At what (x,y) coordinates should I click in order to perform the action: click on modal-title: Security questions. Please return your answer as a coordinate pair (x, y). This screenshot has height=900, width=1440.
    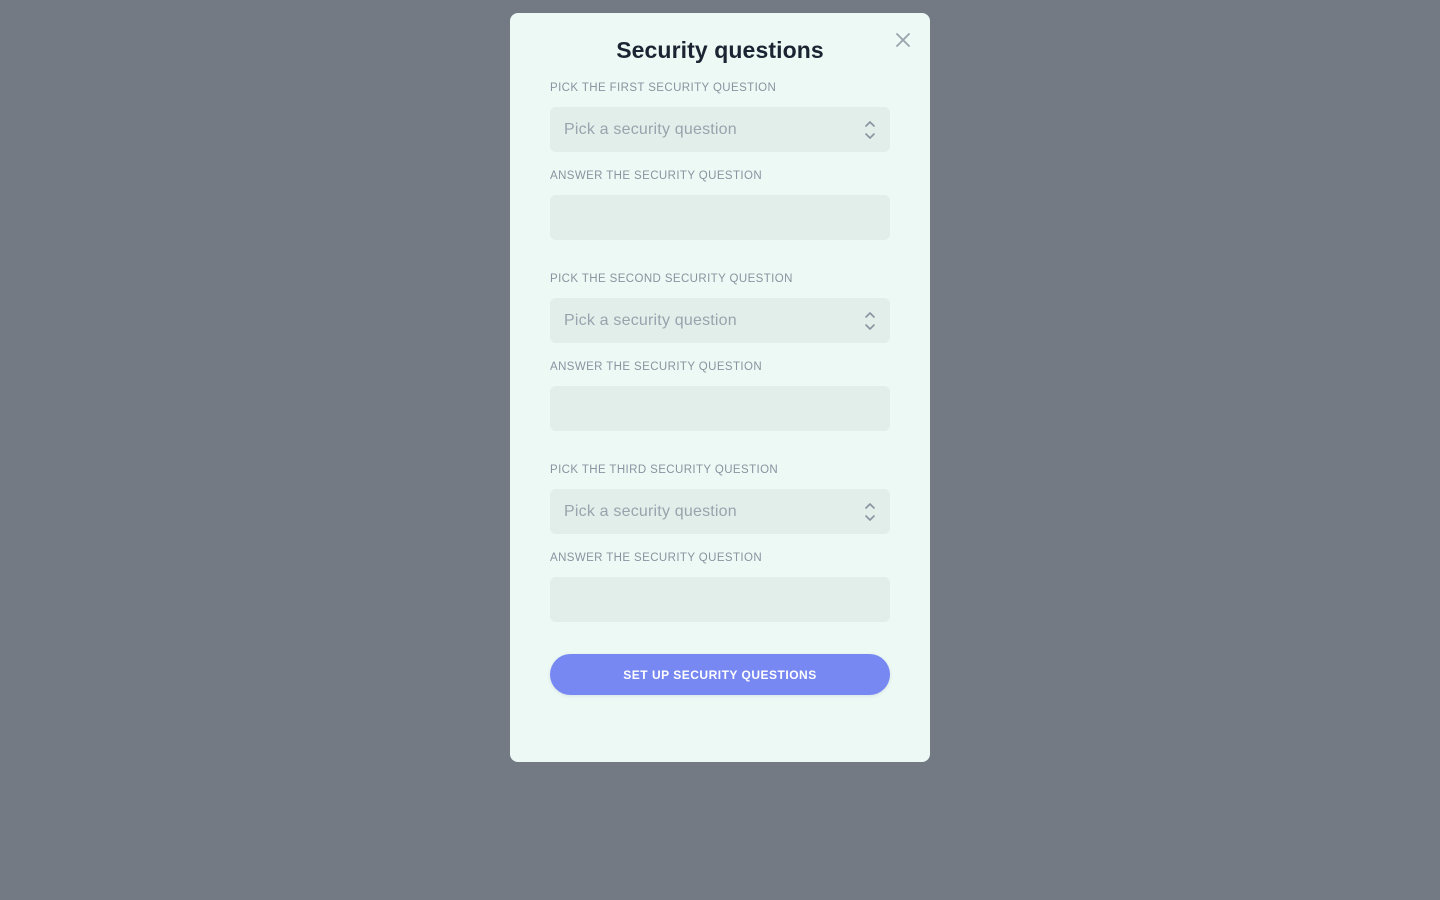
    Looking at the image, I should click on (720, 50).